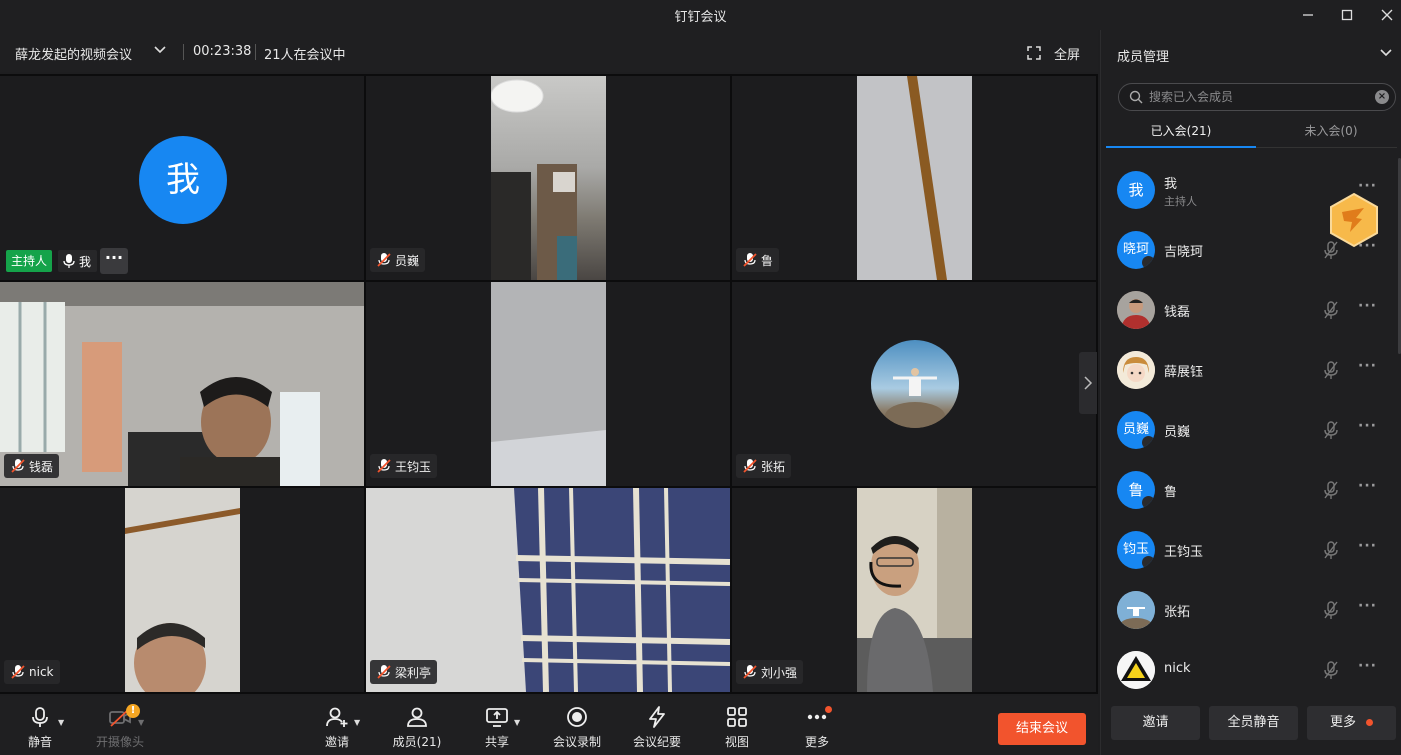  Describe the element at coordinates (1249, 370) in the screenshot. I see `member-item: 薛展钰 ···` at that location.